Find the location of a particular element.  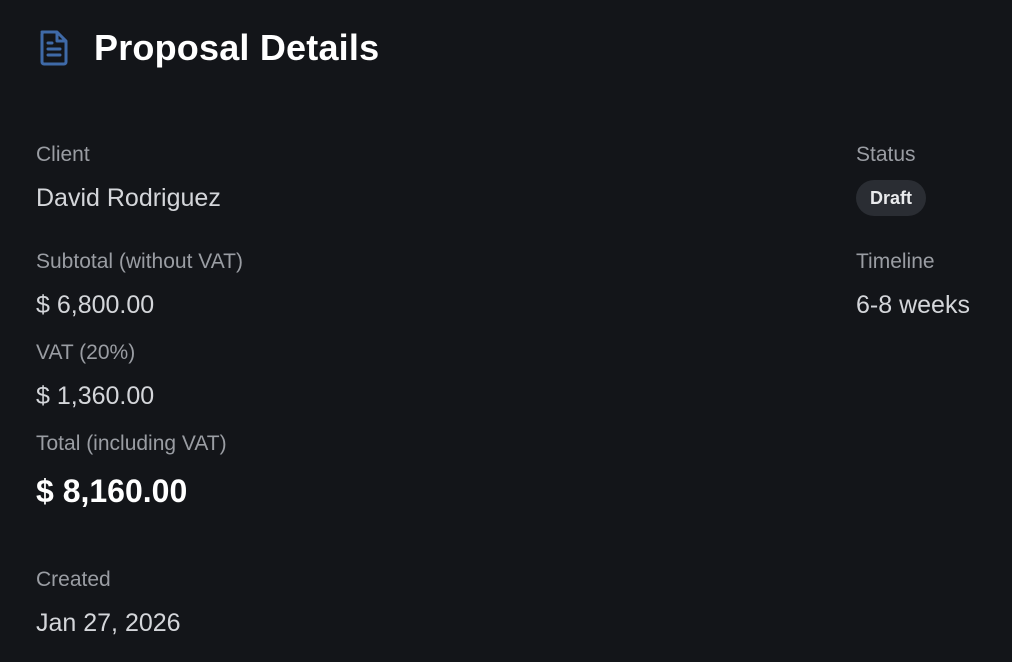

vat-field: VAT (20%) $ 1,360.00 is located at coordinates (95, 375).